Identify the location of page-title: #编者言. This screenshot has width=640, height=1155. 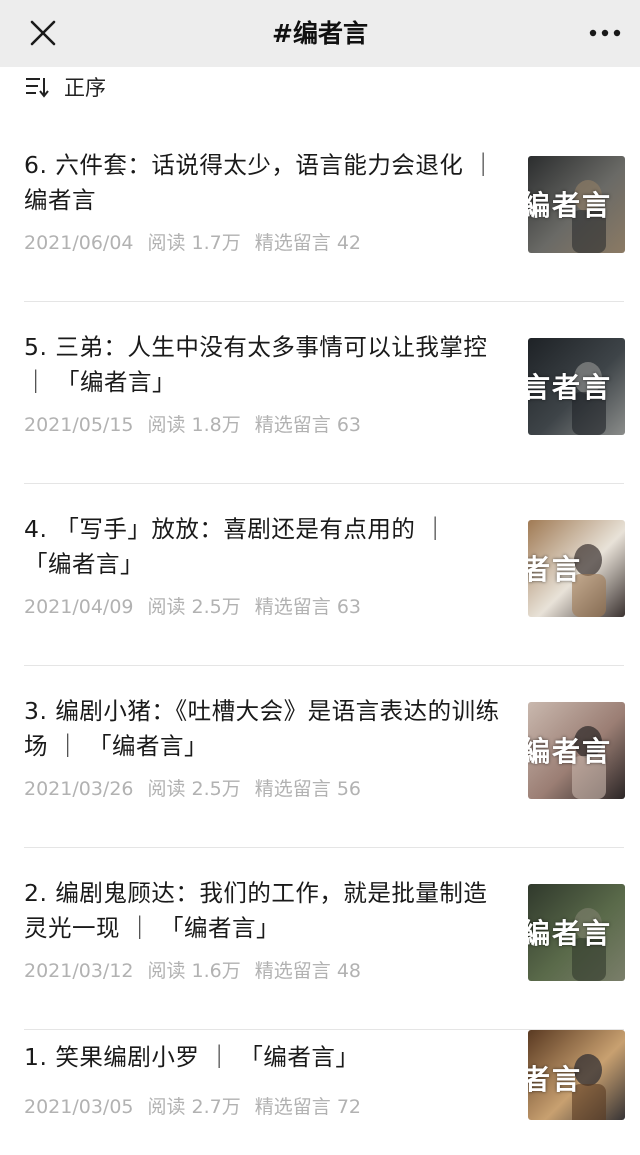
(320, 33).